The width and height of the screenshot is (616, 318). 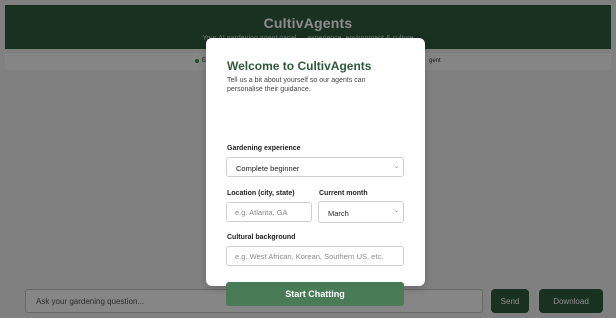 What do you see at coordinates (338, 213) in the screenshot?
I see `month-value: March` at bounding box center [338, 213].